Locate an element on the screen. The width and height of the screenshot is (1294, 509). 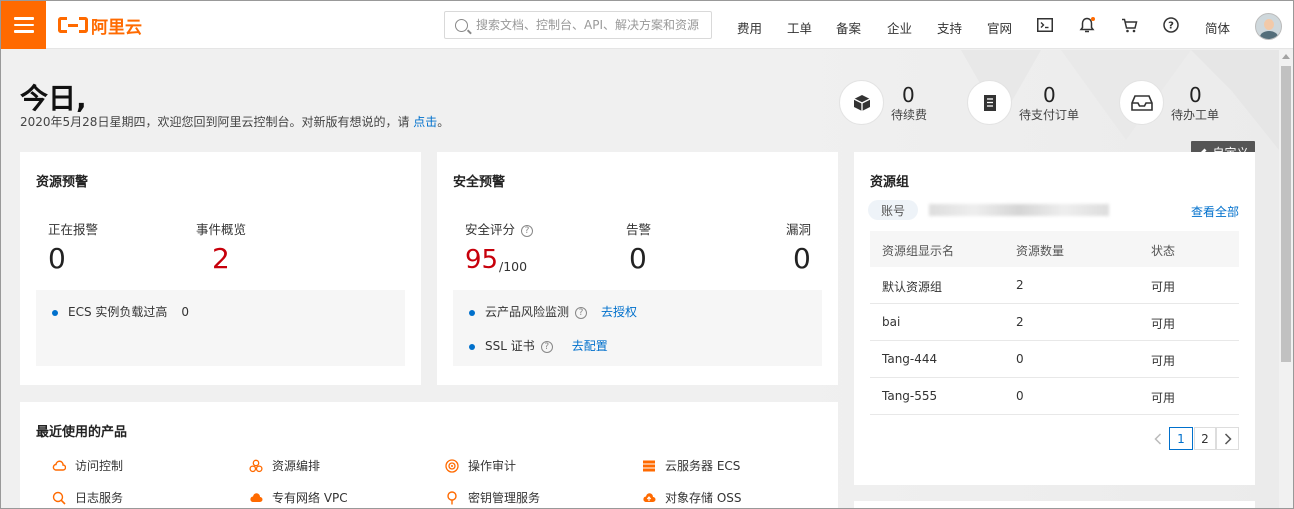
resource-group-name: Tang-444 is located at coordinates (909, 359).